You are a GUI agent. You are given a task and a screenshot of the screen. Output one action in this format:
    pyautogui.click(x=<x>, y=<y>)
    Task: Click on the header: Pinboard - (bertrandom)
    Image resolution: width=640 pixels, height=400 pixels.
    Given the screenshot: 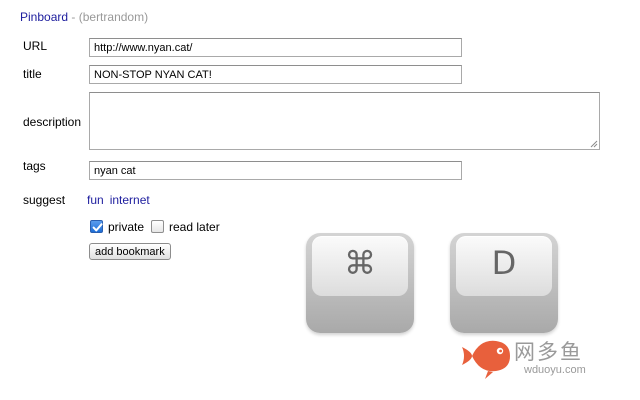 What is the action you would take?
    pyautogui.click(x=84, y=17)
    